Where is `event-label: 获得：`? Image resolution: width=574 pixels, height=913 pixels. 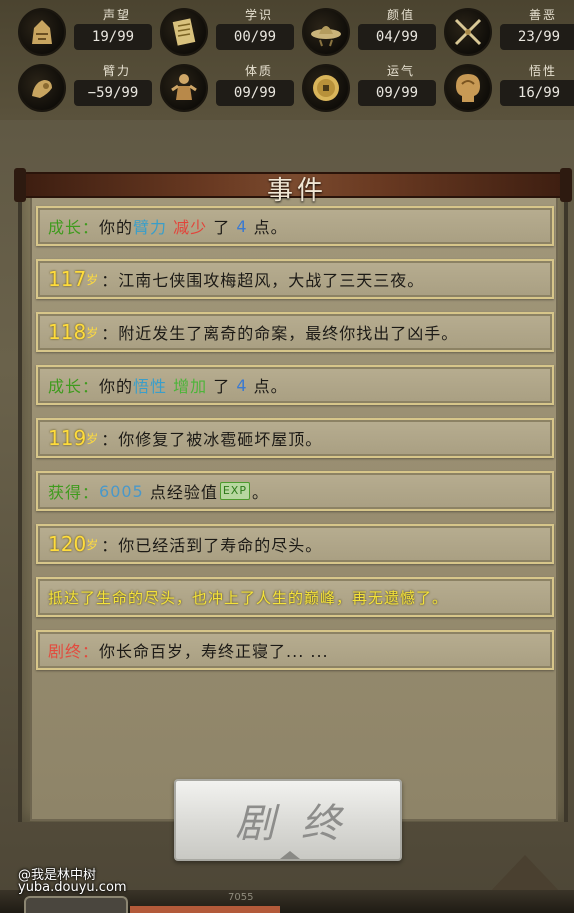 event-label: 获得： is located at coordinates (74, 492).